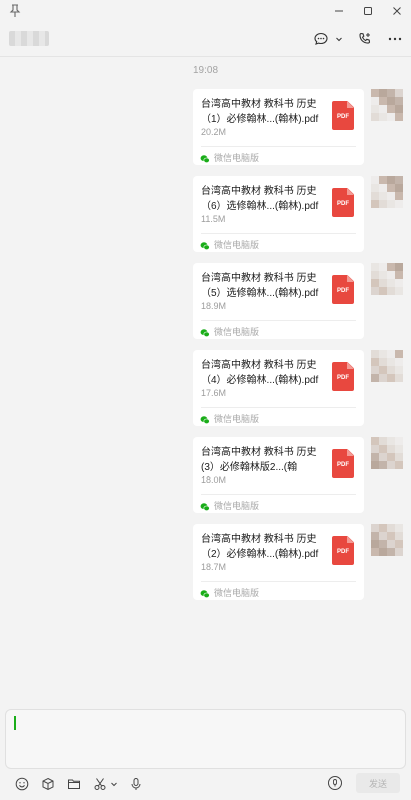  What do you see at coordinates (378, 783) in the screenshot?
I see `send-button: 发送` at bounding box center [378, 783].